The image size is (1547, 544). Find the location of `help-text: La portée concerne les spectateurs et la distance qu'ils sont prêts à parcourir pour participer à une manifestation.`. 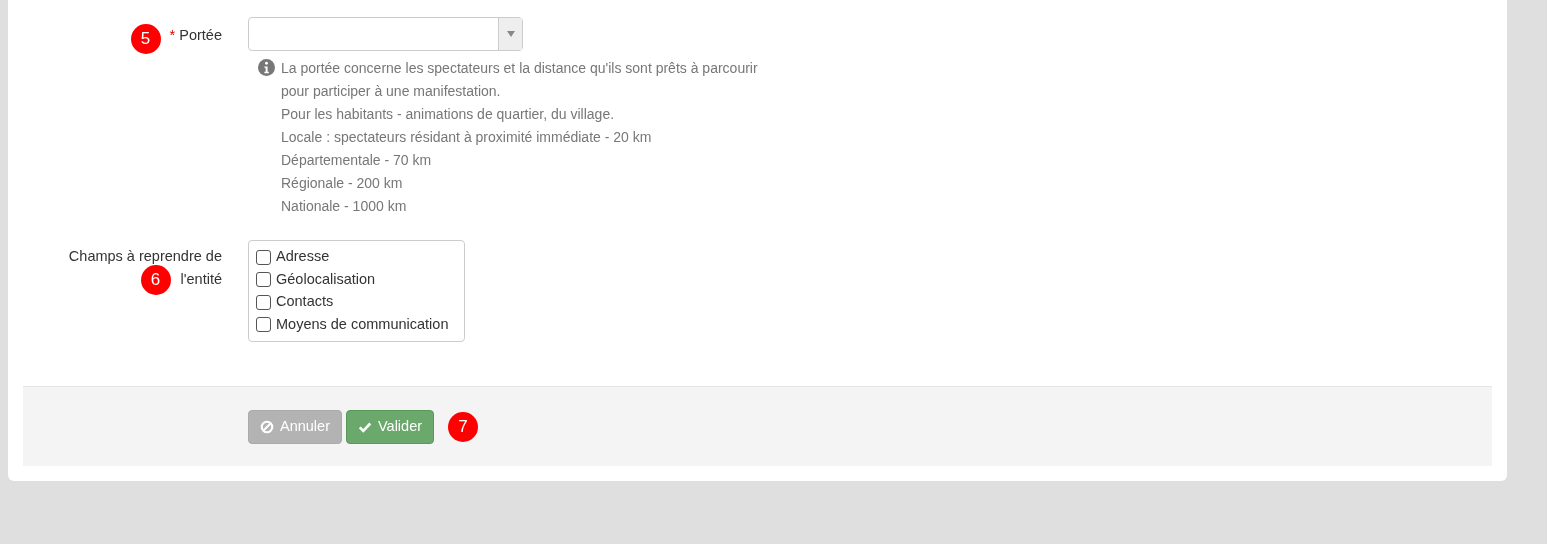

help-text: La portée concerne les spectateurs et la distance qu'ils sont prêts à parcourir pour participer à une manifestation. is located at coordinates (520, 80).